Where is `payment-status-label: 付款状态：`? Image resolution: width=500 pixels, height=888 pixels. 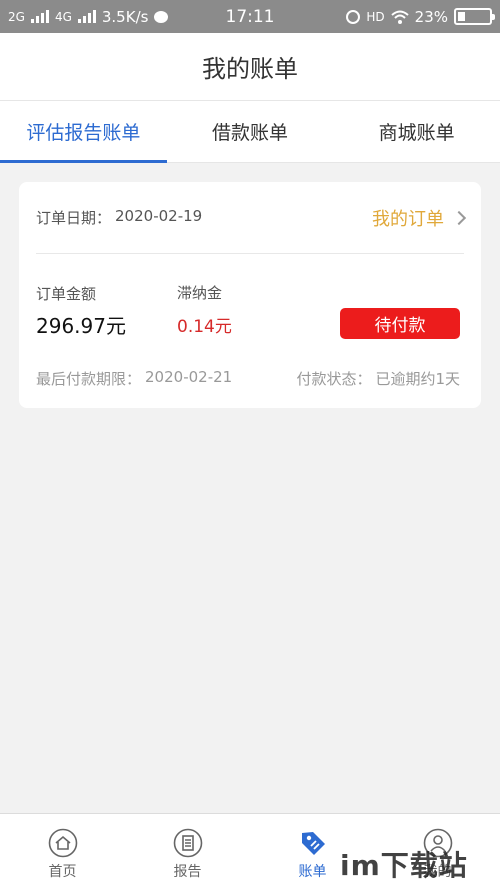
payment-status-label: 付款状态： is located at coordinates (334, 379).